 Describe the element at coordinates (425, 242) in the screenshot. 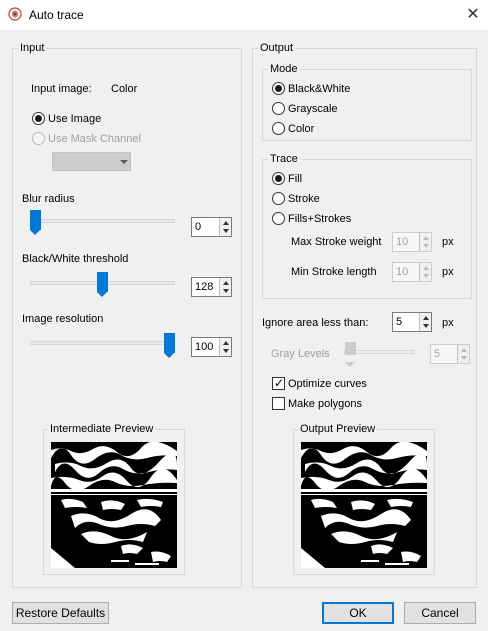

I see `max-stroke-weight-spin-buttons` at that location.